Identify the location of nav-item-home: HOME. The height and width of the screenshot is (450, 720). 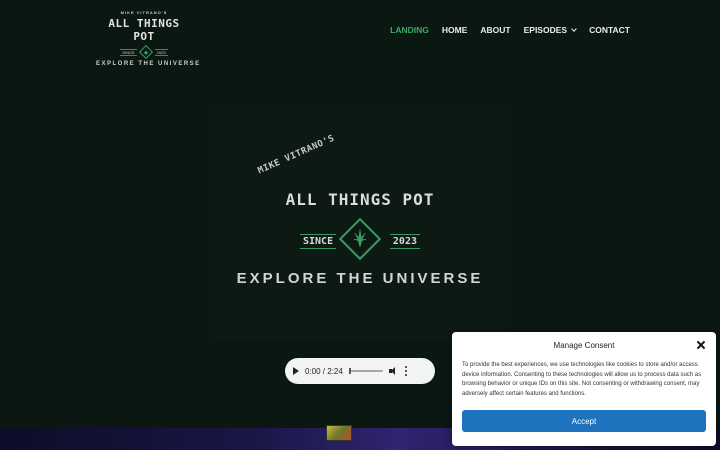
(455, 30).